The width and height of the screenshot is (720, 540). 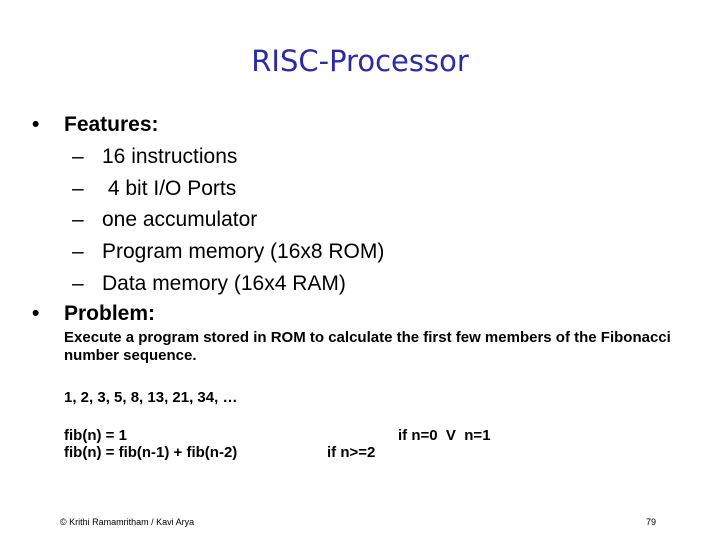 What do you see at coordinates (169, 188) in the screenshot?
I see `feature-text: 4 bit I/O Ports` at bounding box center [169, 188].